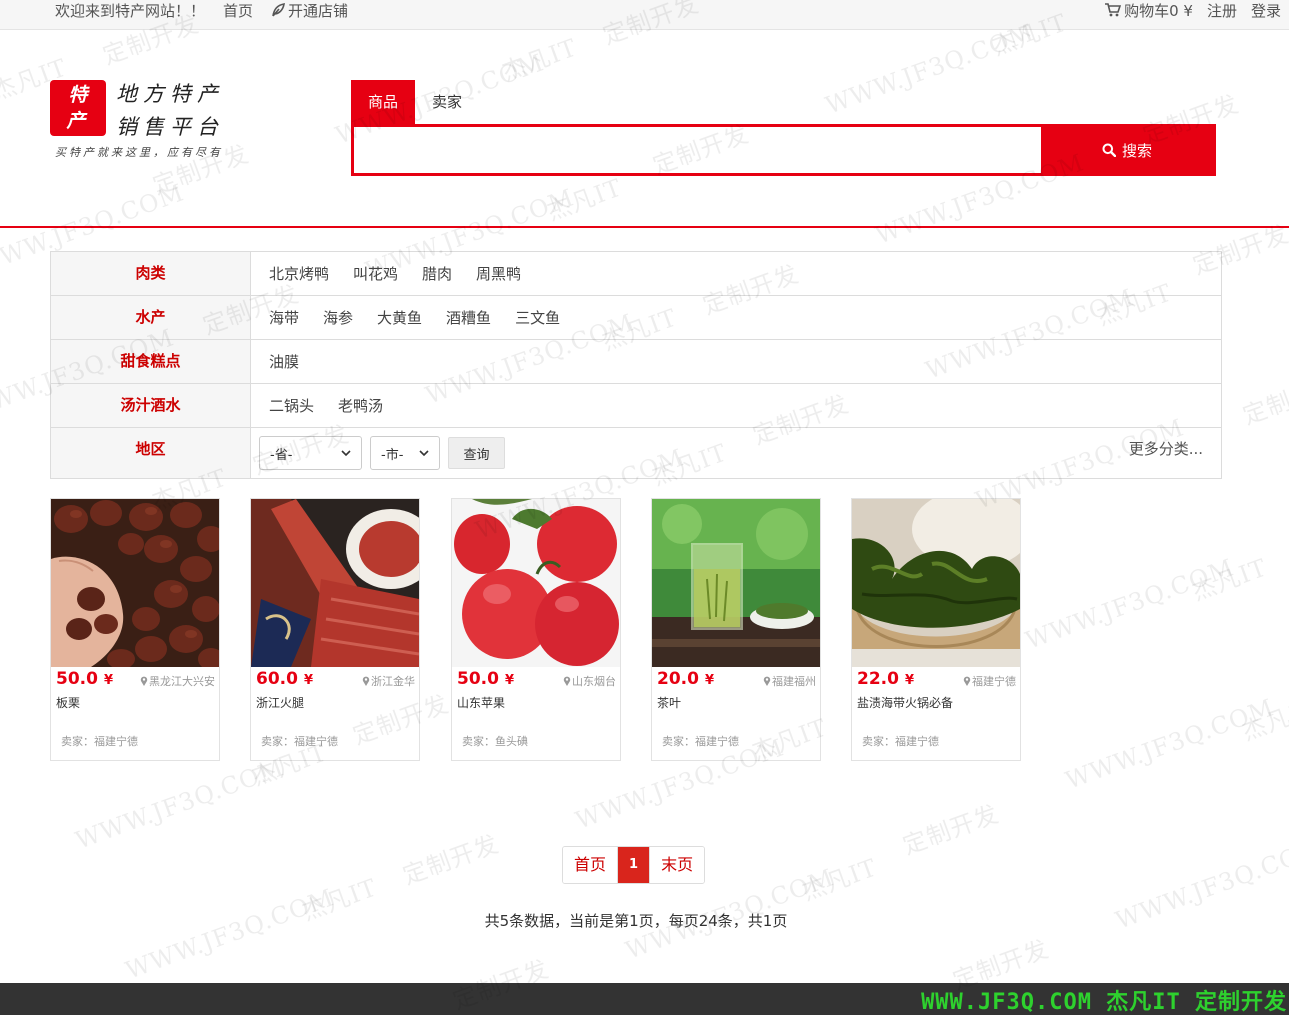 This screenshot has height=1015, width=1289. Describe the element at coordinates (281, 455) in the screenshot. I see `province-select-value: -省-` at that location.